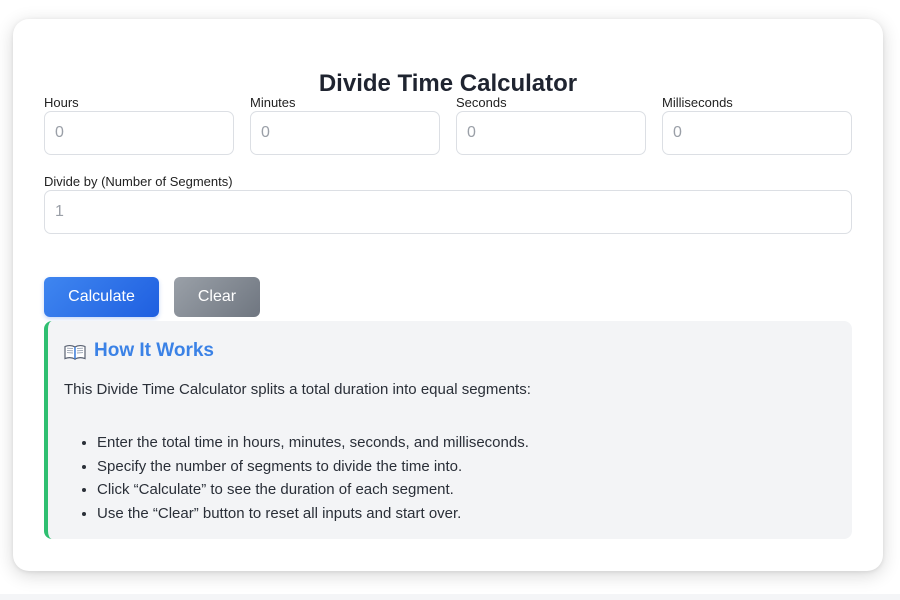 The image size is (900, 600). I want to click on seconds-input, so click(551, 133).